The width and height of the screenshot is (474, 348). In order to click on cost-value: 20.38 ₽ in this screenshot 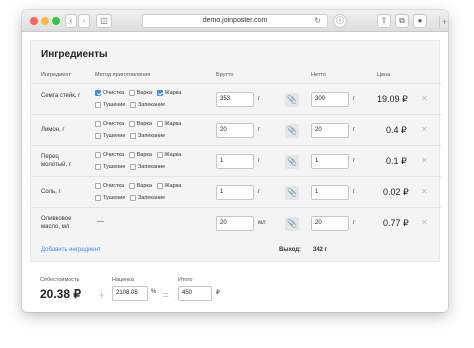, I will do `click(60, 294)`.